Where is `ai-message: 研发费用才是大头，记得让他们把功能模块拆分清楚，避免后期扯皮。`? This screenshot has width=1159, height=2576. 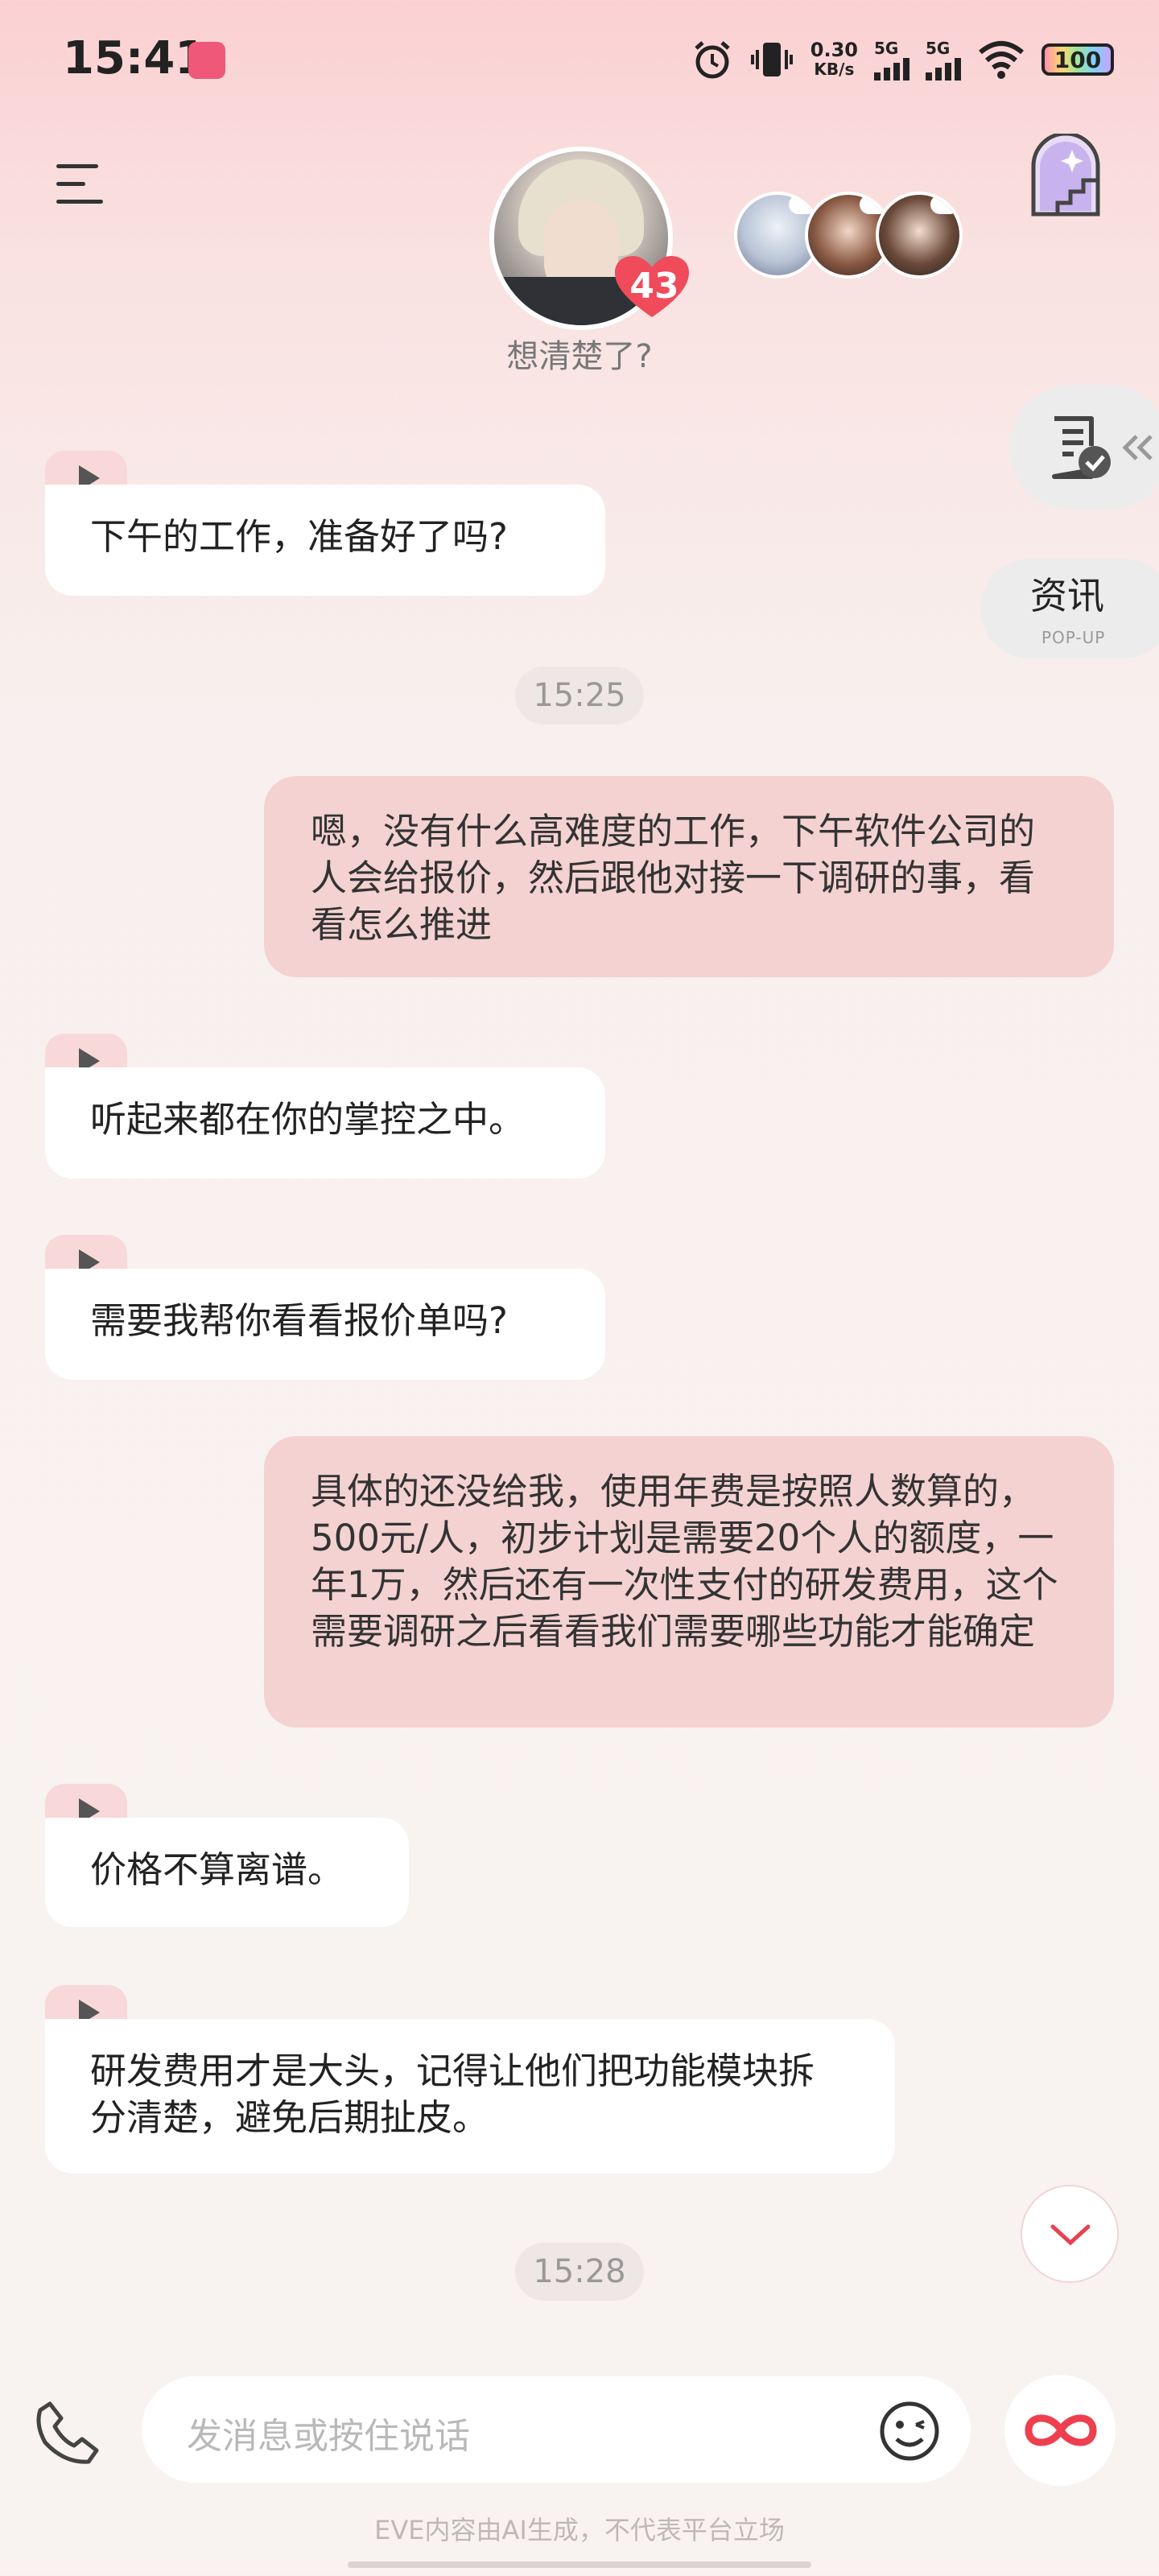 ai-message: 研发费用才是大头，记得让他们把功能模块拆分清楚，避免后期扯皮。 is located at coordinates (470, 2096).